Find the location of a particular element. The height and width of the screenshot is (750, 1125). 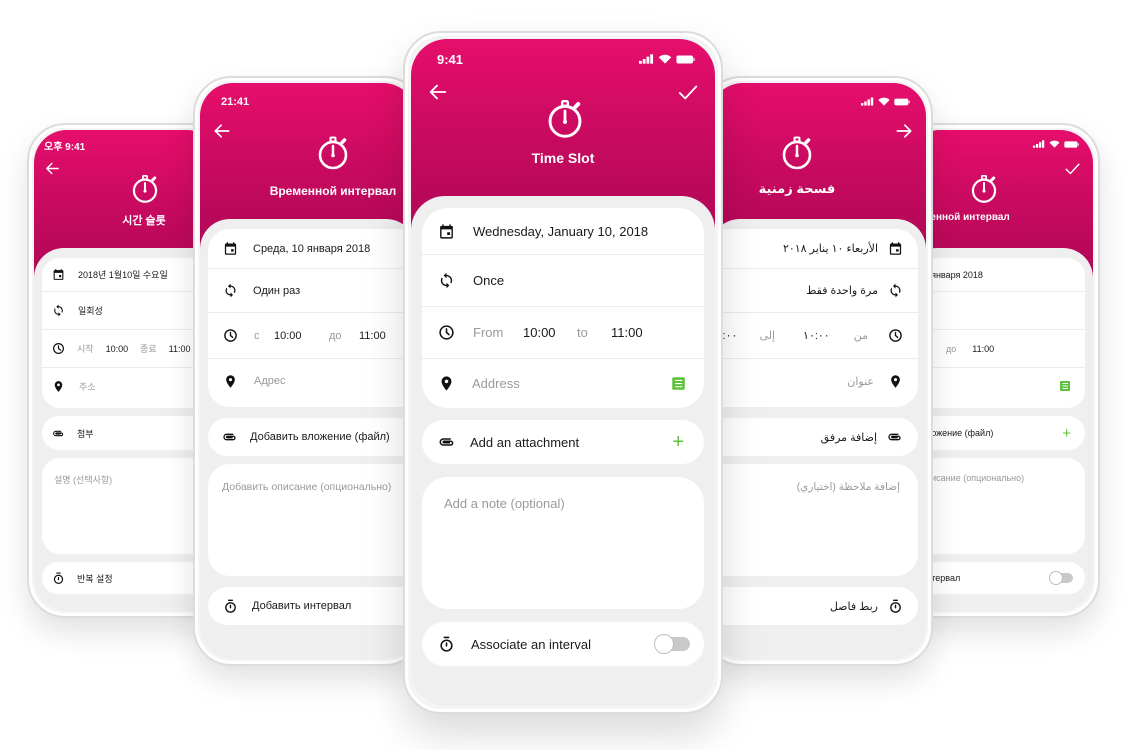

status-time: 21:41 is located at coordinates (235, 102).